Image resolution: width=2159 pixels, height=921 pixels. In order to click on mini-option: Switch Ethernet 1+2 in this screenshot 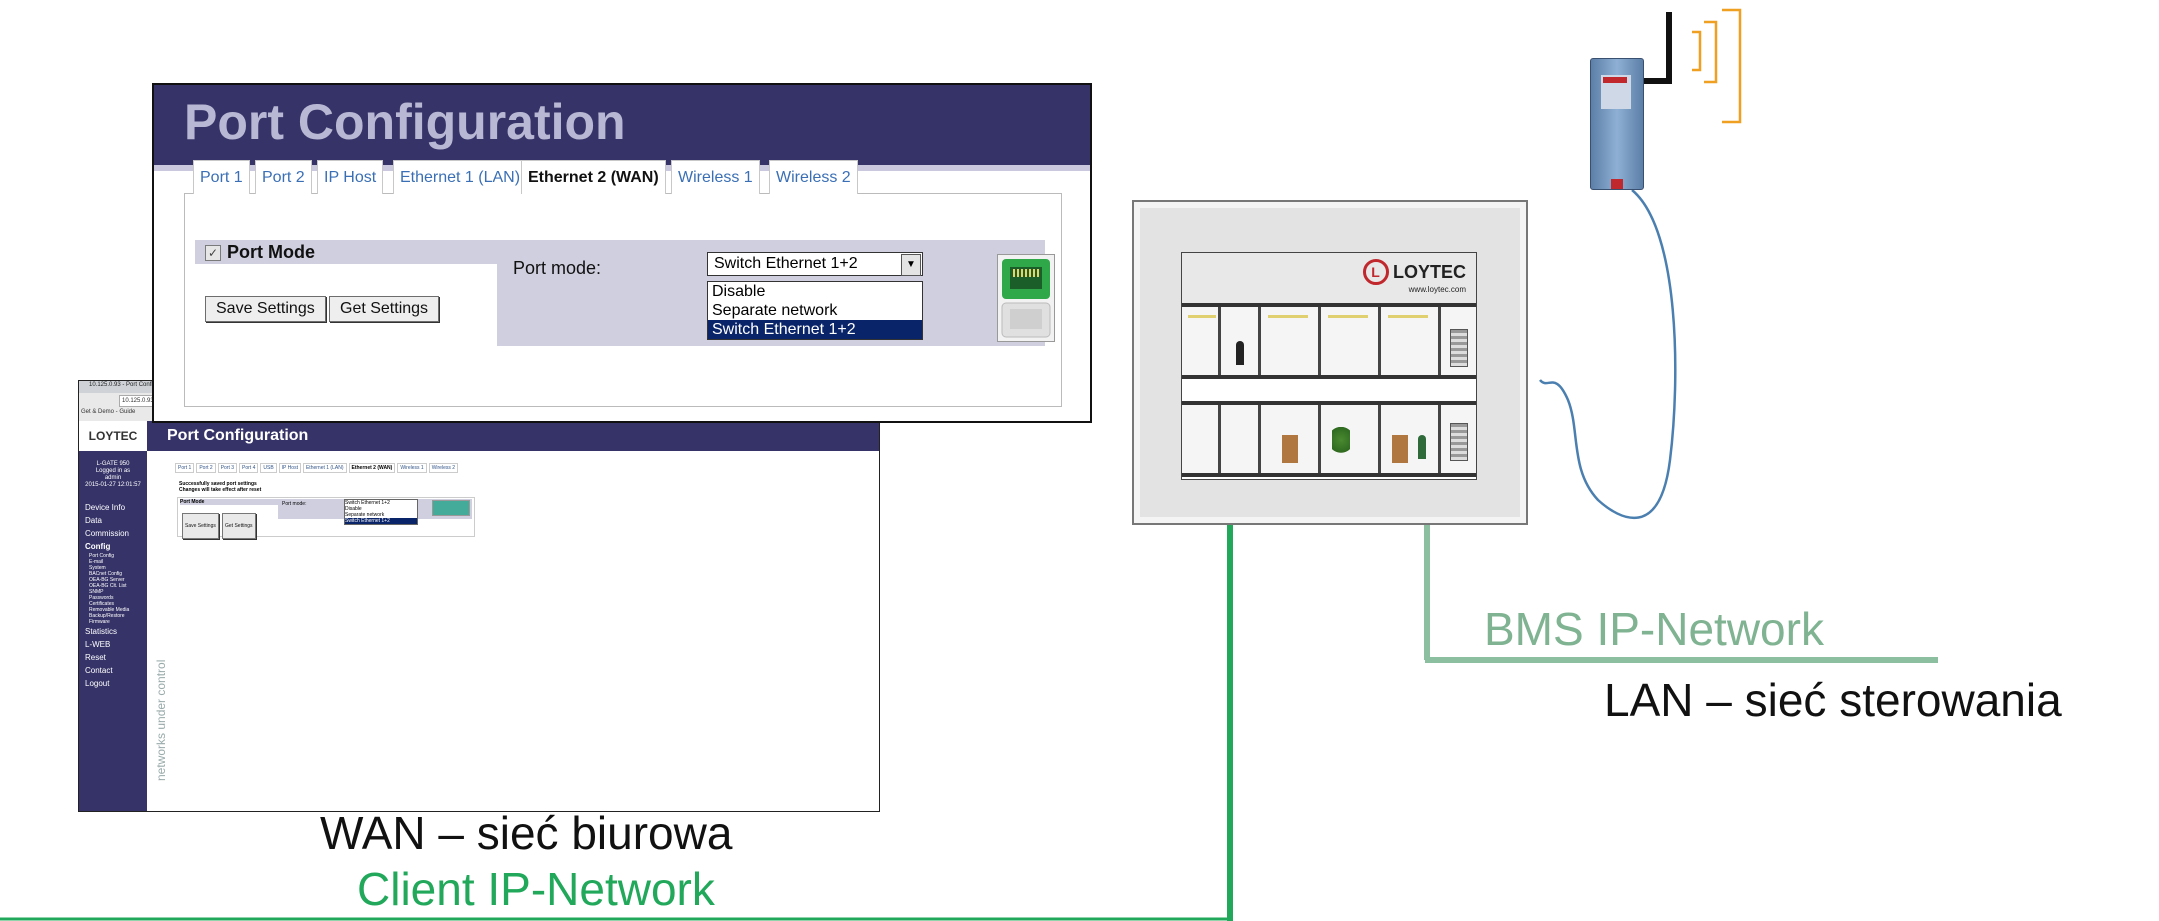, I will do `click(381, 521)`.